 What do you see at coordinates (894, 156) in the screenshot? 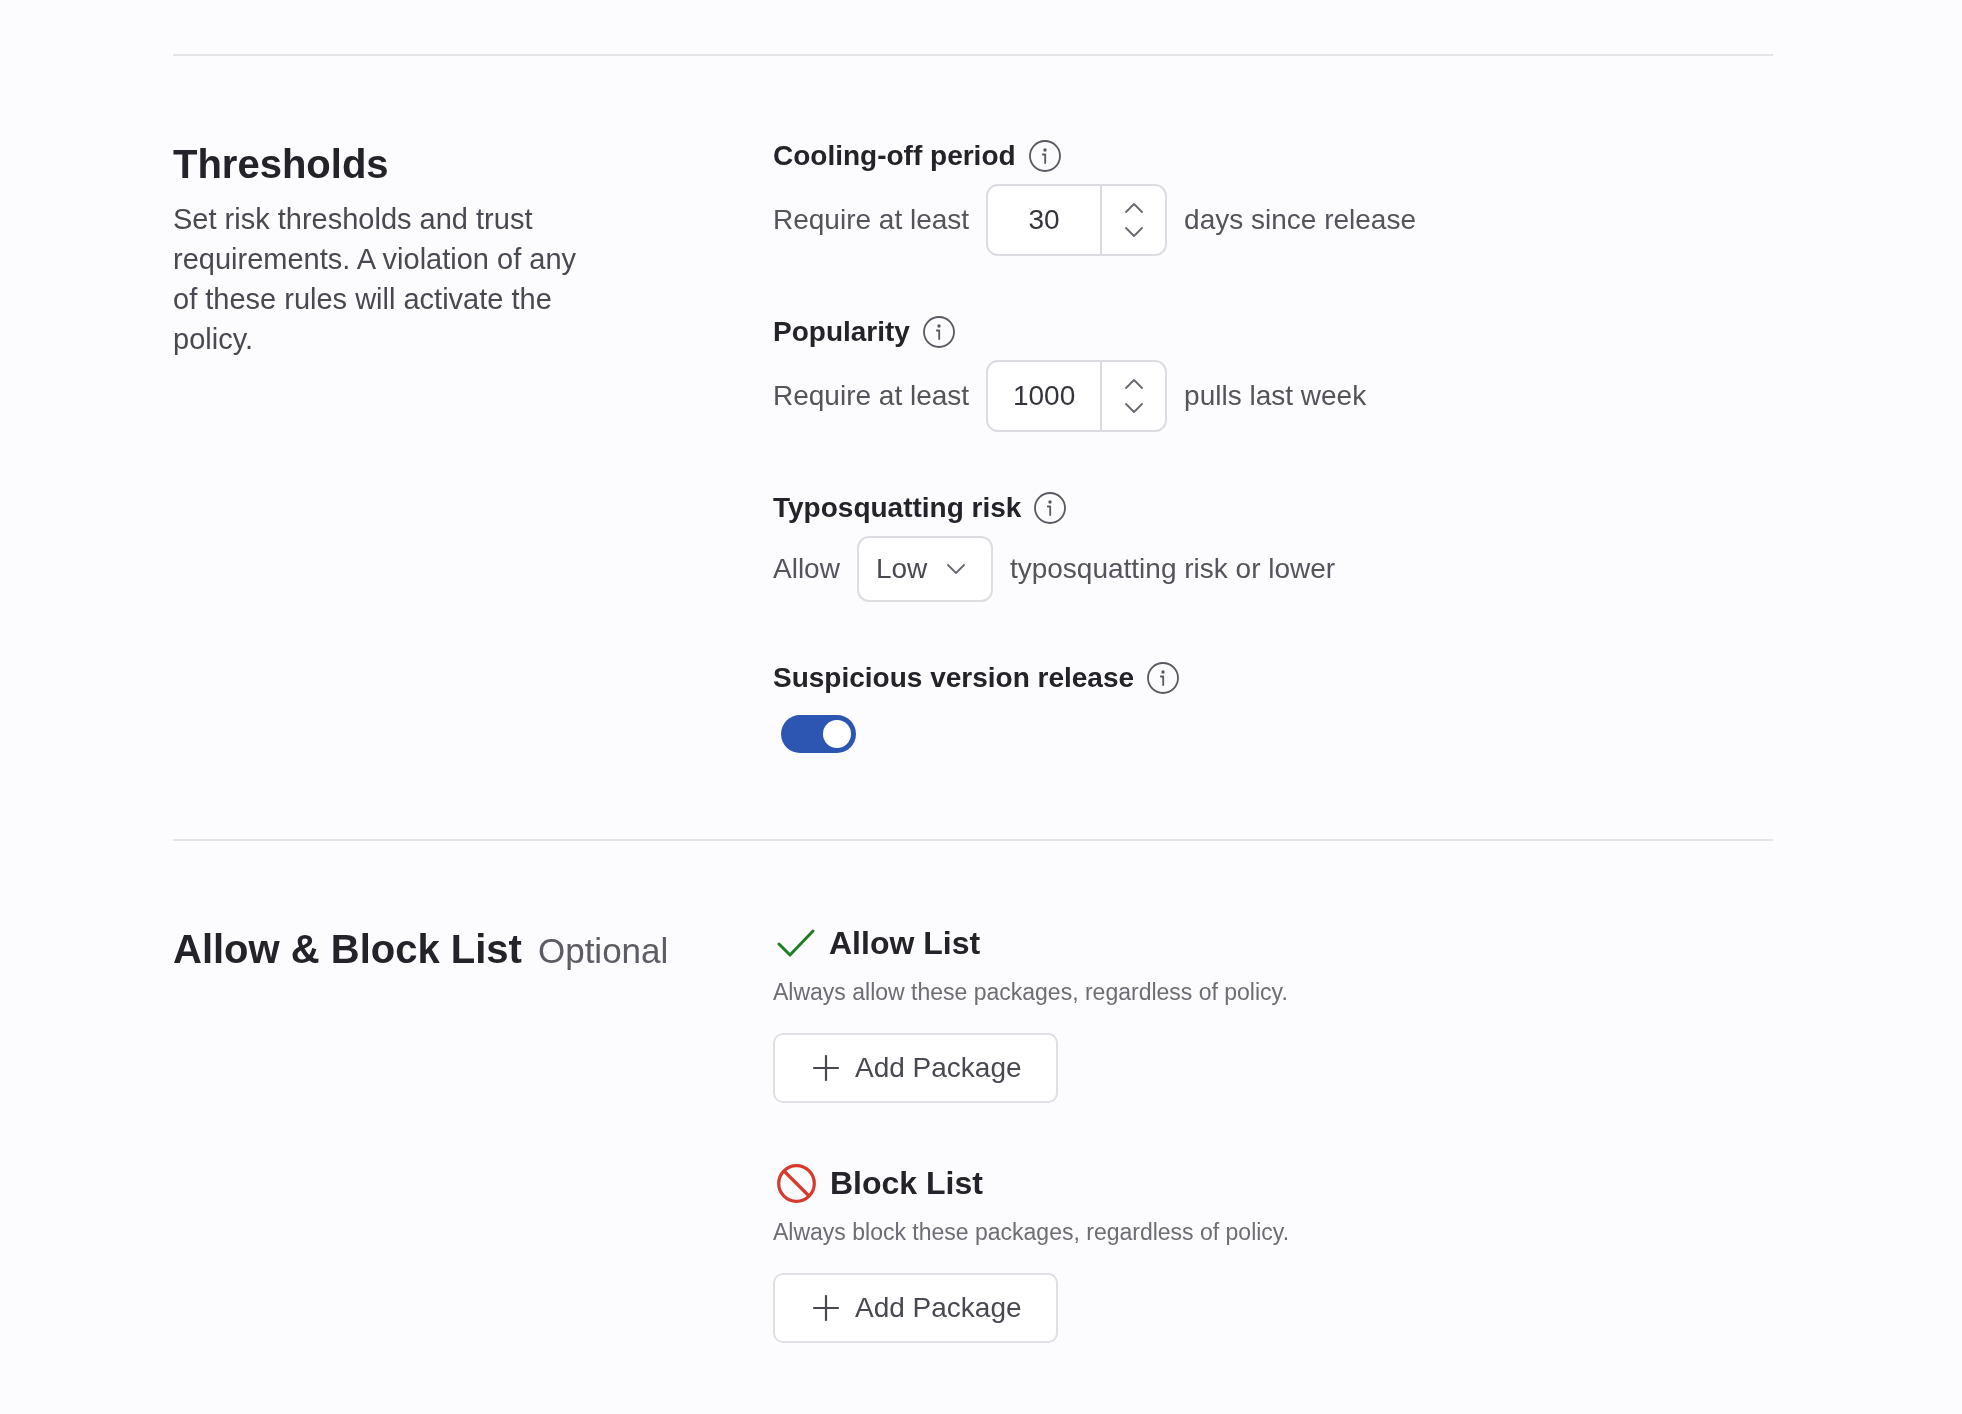
I see `setting-label: Cooling-off period` at bounding box center [894, 156].